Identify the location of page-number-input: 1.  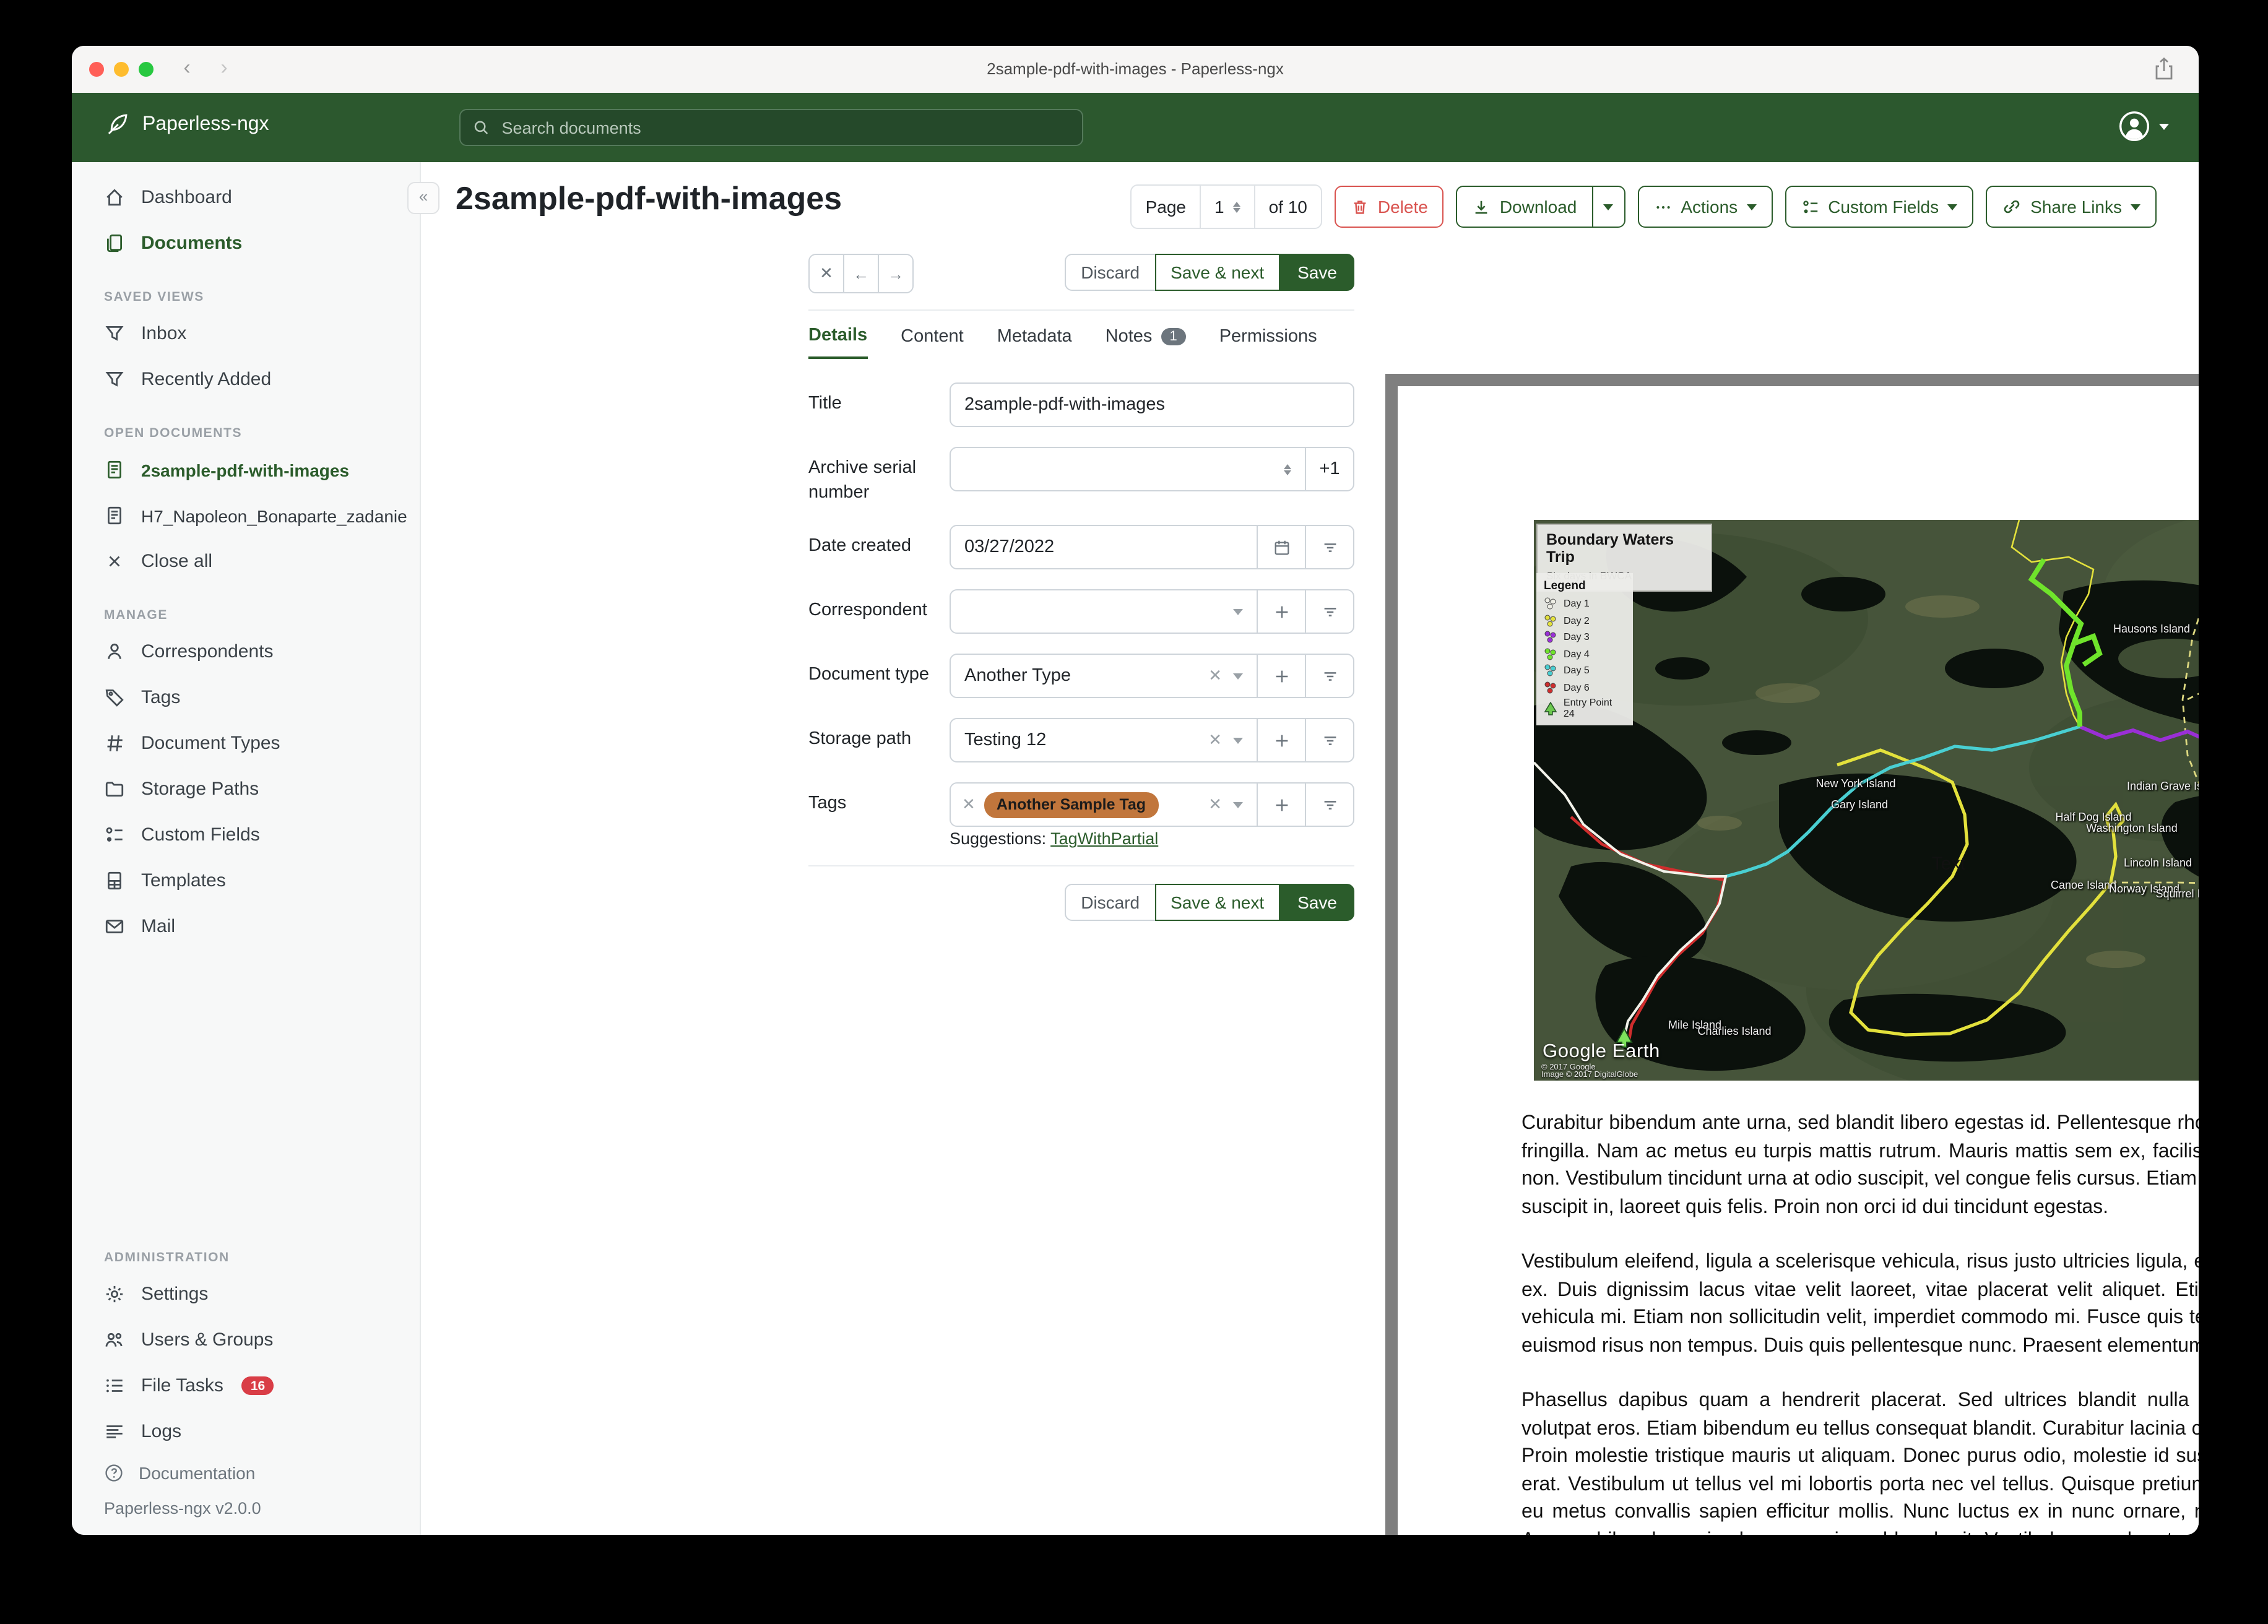
(1227, 207).